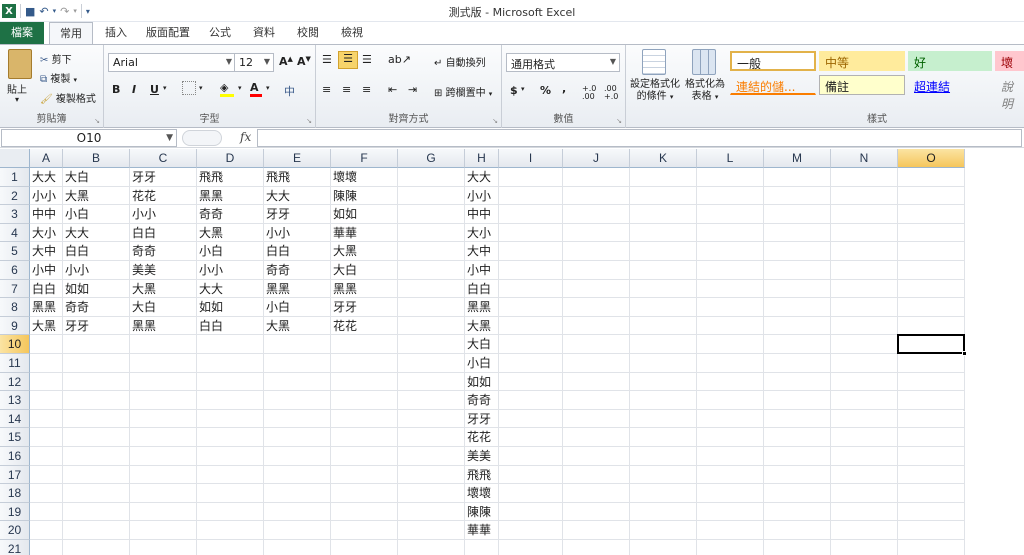 The height and width of the screenshot is (555, 1024). Describe the element at coordinates (619, 121) in the screenshot. I see `number-launcher-icon: ↘` at that location.